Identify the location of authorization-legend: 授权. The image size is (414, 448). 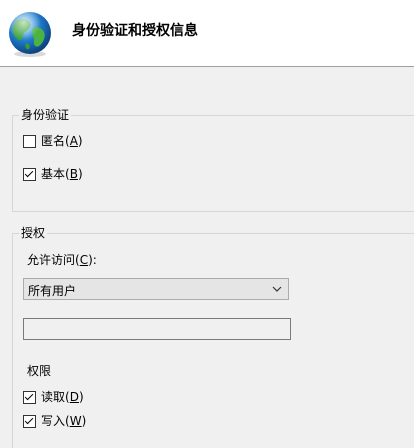
(33, 233).